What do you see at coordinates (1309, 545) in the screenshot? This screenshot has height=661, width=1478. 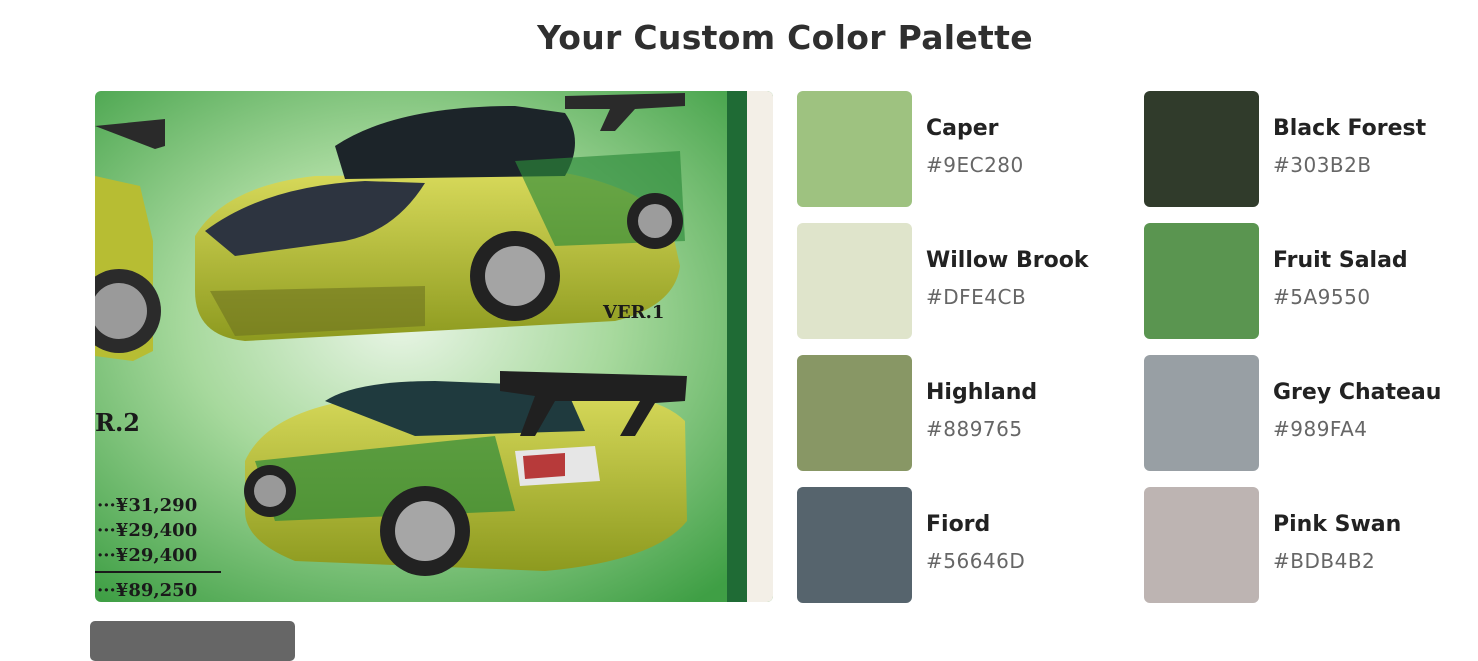 I see `swatch-item-pink-swan: Pink Swan #BDB4B2` at bounding box center [1309, 545].